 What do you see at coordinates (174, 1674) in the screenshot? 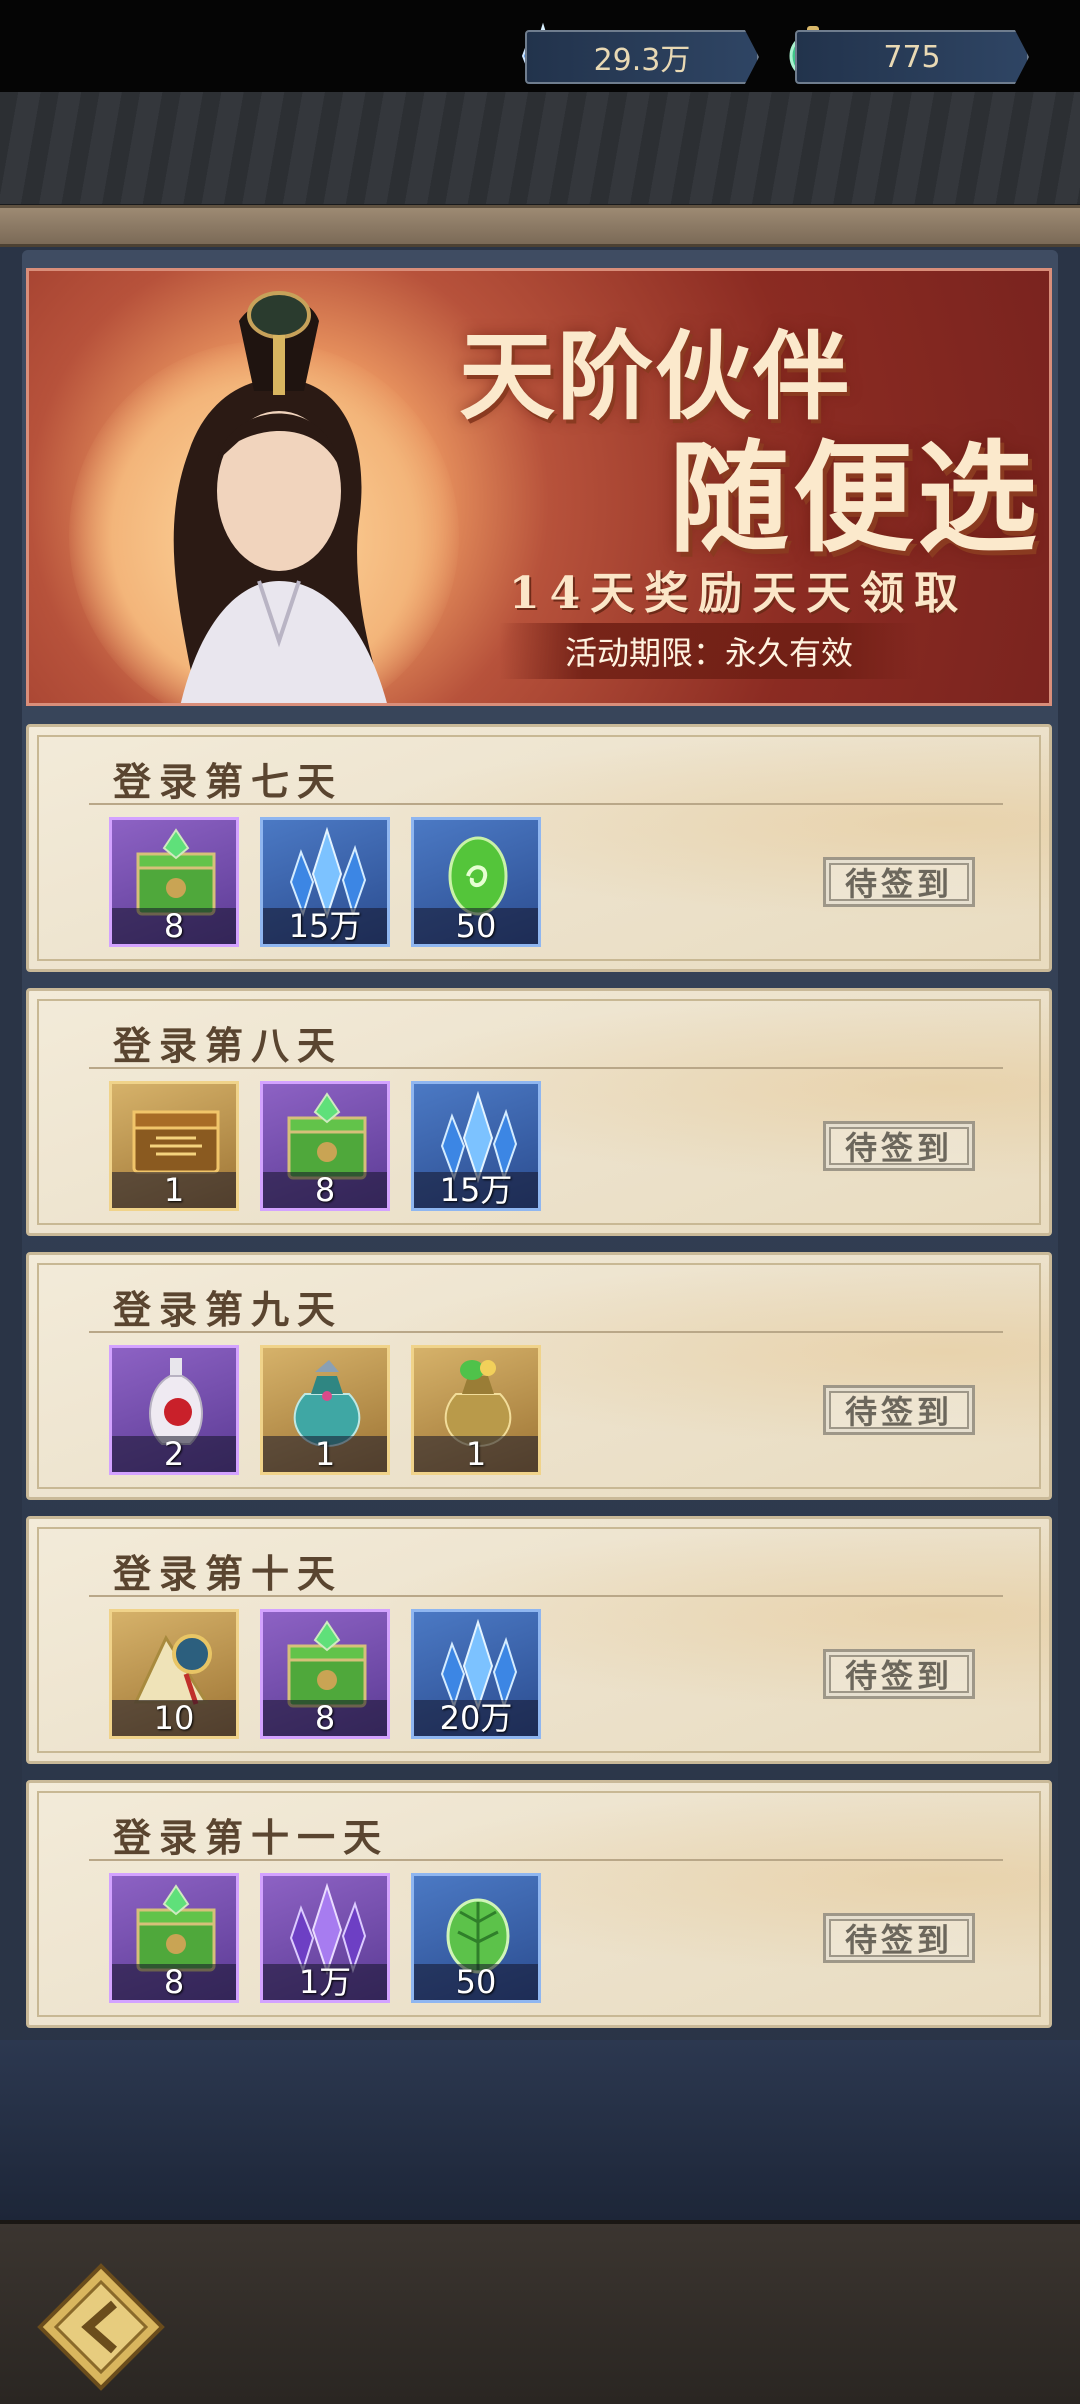
I see `reward-item: 10` at bounding box center [174, 1674].